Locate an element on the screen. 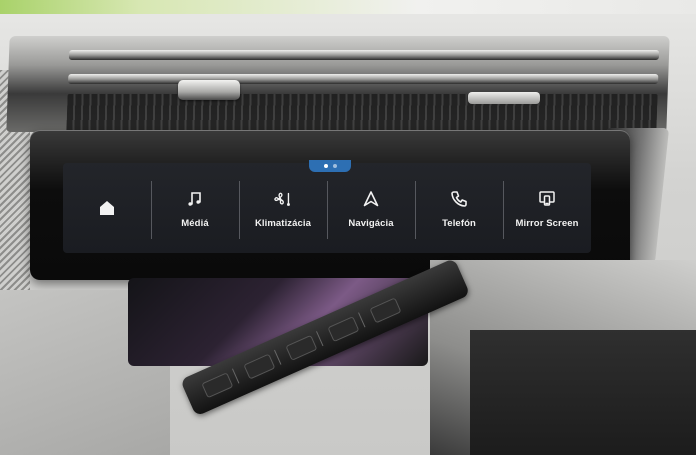 This screenshot has width=696, height=455. tile-media: Médiá is located at coordinates (195, 208).